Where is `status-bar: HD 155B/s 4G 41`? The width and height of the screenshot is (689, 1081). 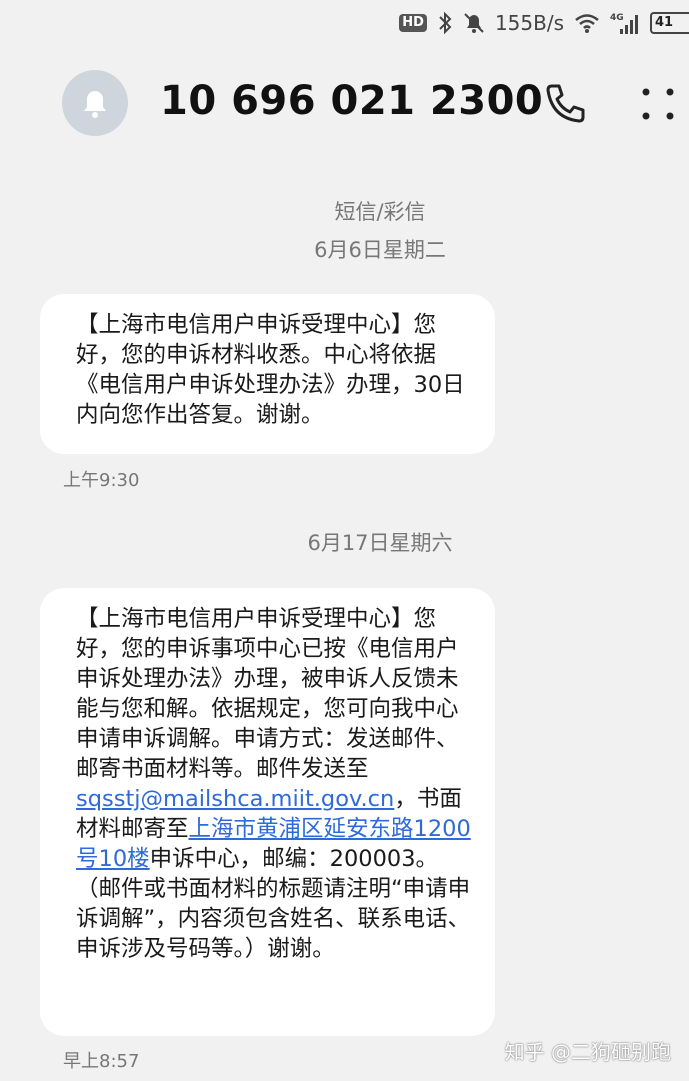
status-bar: HD 155B/s 4G 41 is located at coordinates (344, 23).